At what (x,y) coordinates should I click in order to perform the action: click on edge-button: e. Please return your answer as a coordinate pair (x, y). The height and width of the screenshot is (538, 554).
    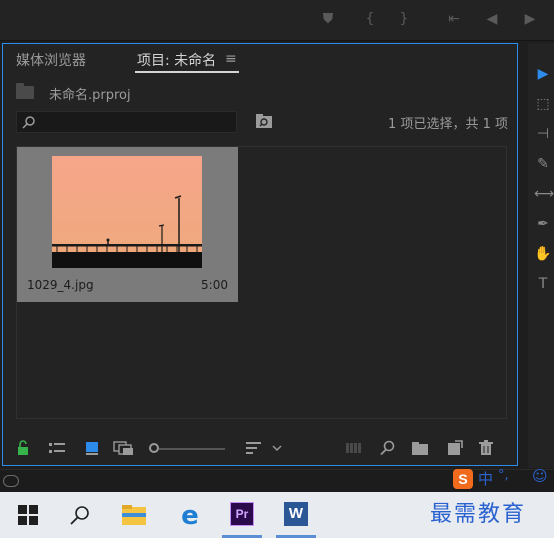
    Looking at the image, I should click on (190, 515).